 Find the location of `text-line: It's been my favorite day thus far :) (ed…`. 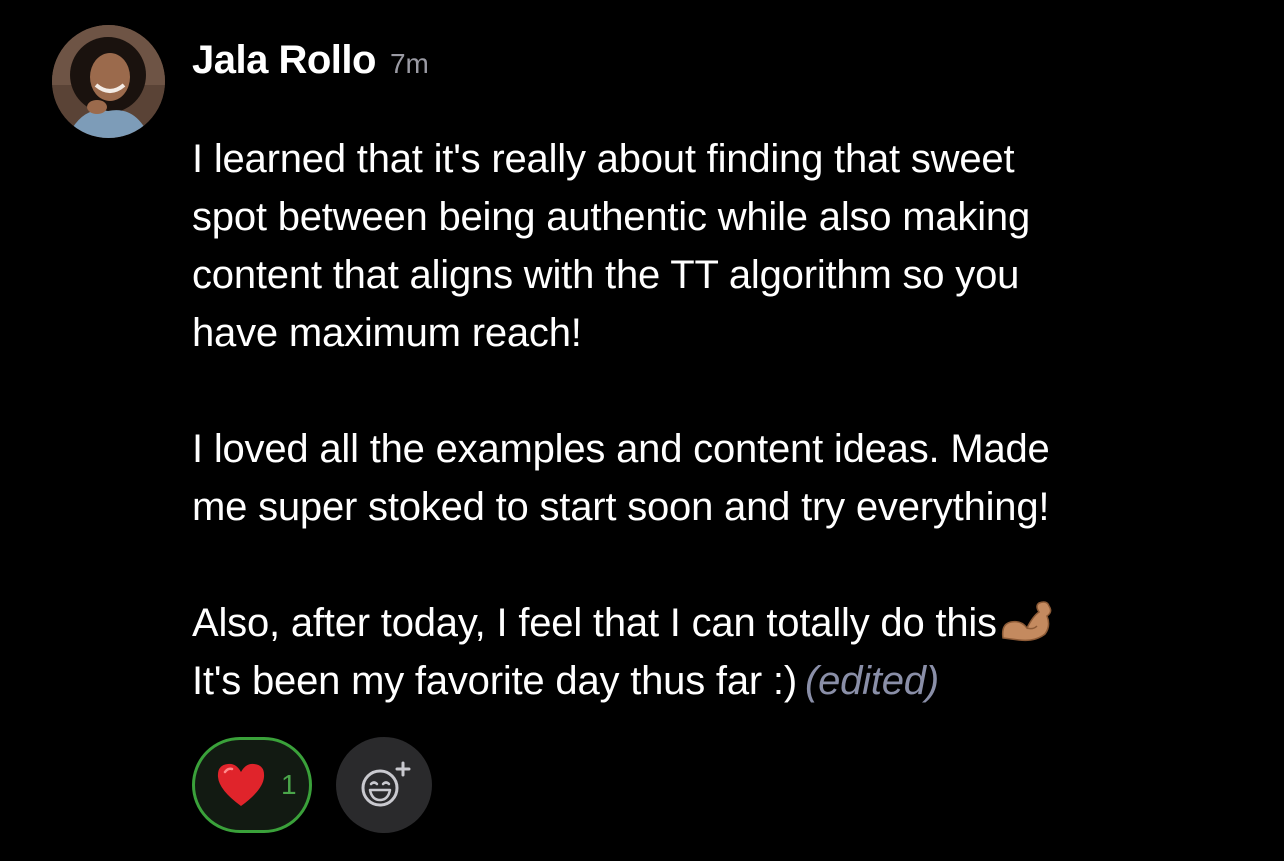

text-line: It's been my favorite day thus far :) (ed… is located at coordinates (712, 681).